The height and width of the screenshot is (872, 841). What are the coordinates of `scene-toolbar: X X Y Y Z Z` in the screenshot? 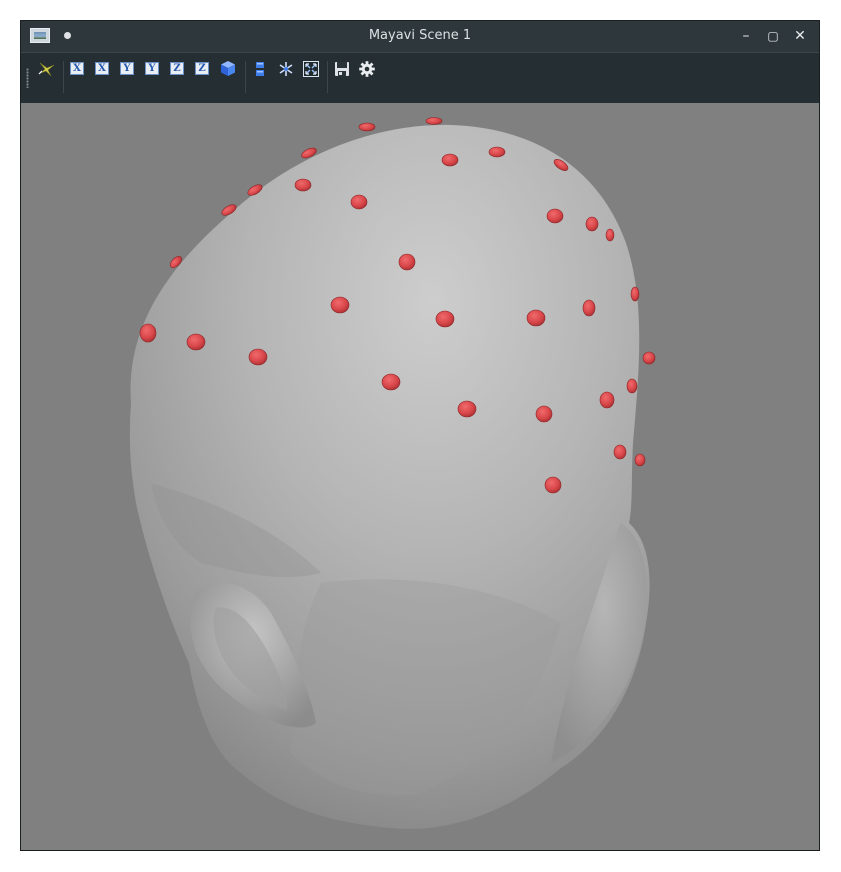 It's located at (420, 78).